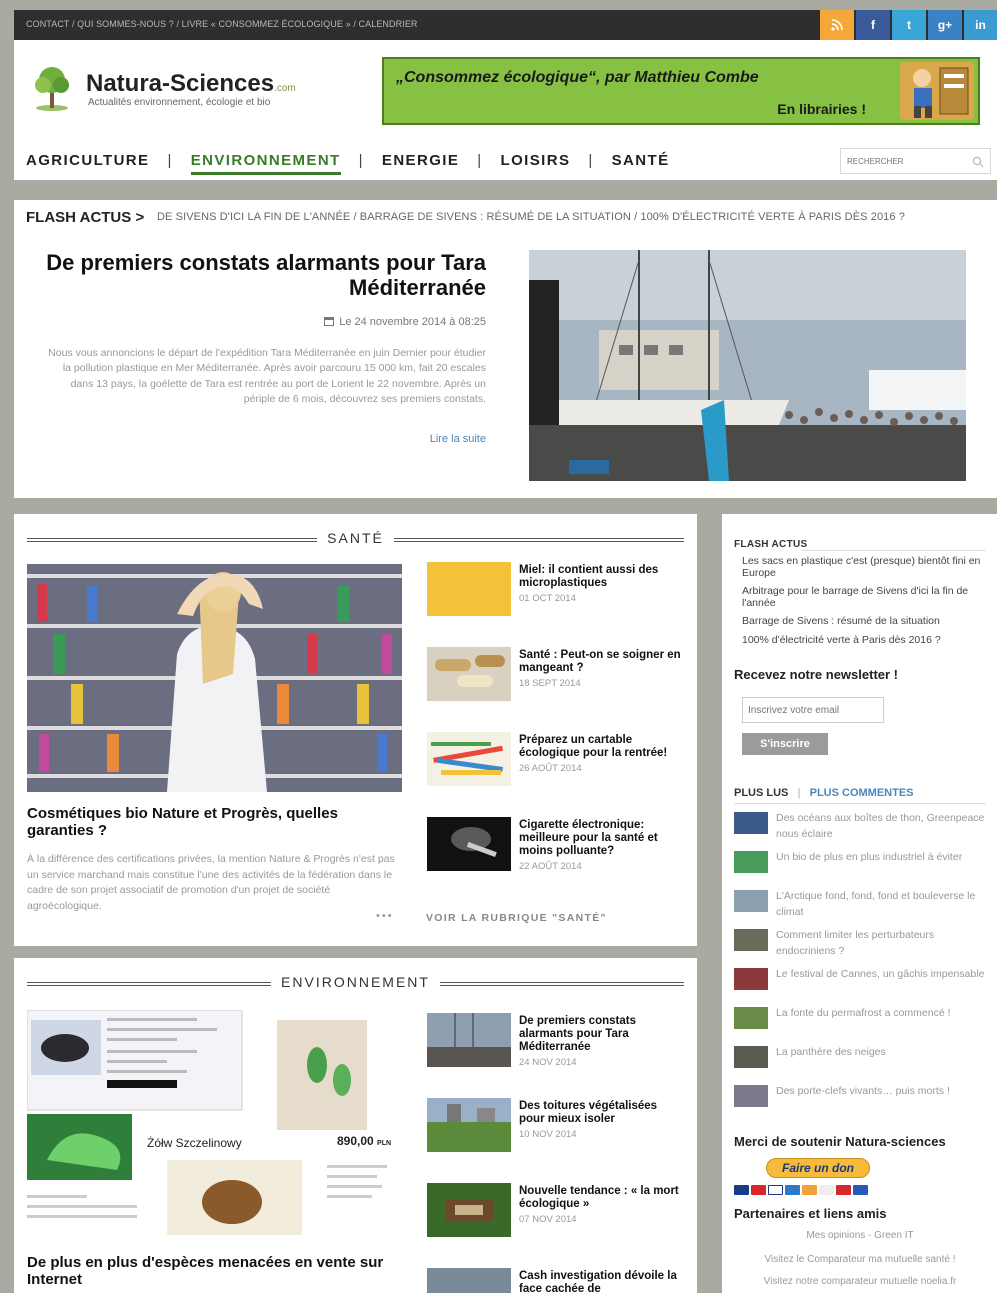  Describe the element at coordinates (978, 162) in the screenshot. I see `search-icon` at that location.